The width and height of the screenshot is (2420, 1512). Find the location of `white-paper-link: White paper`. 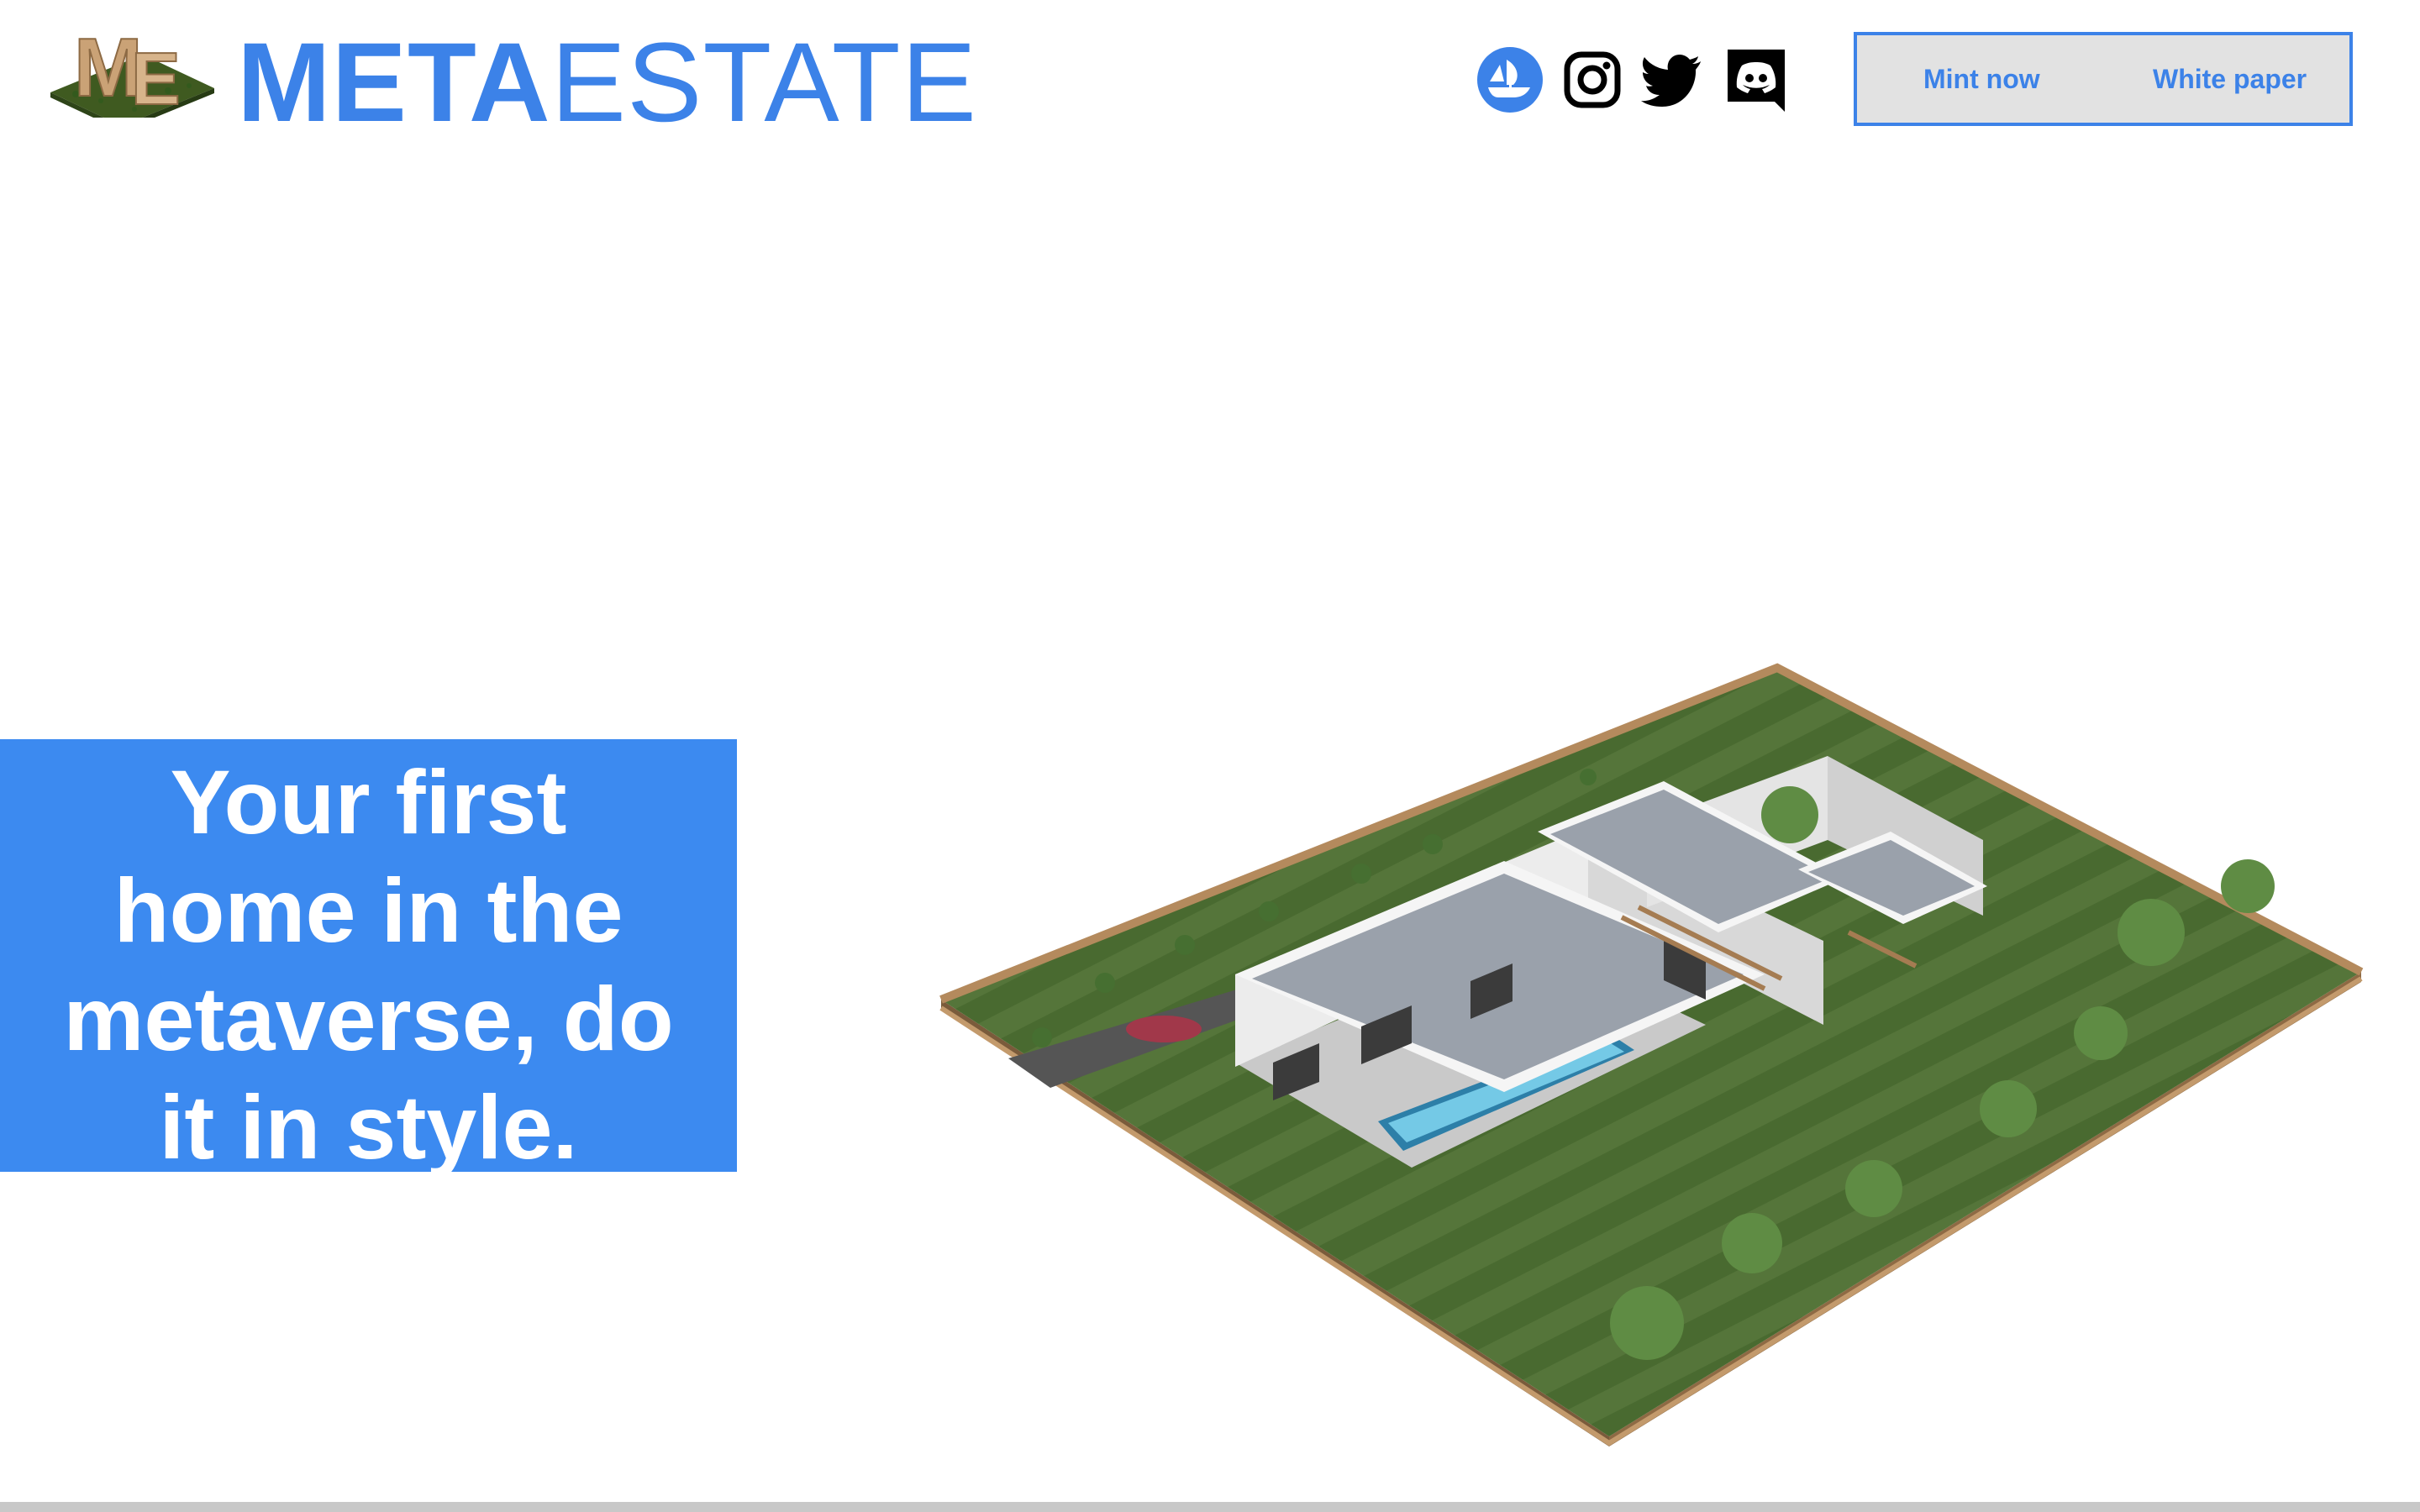

white-paper-link: White paper is located at coordinates (2230, 79).